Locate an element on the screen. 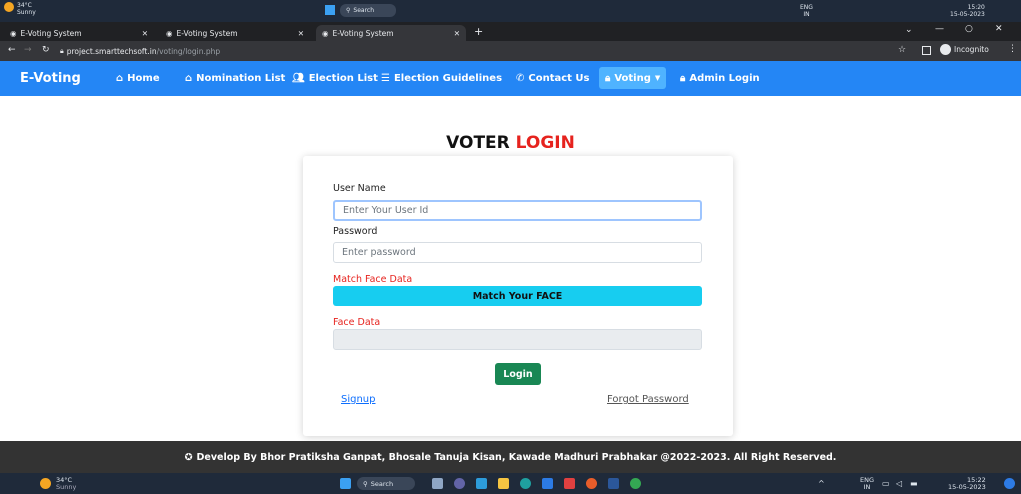 This screenshot has width=1021, height=494. url-path: /voting/login.php is located at coordinates (188, 51).